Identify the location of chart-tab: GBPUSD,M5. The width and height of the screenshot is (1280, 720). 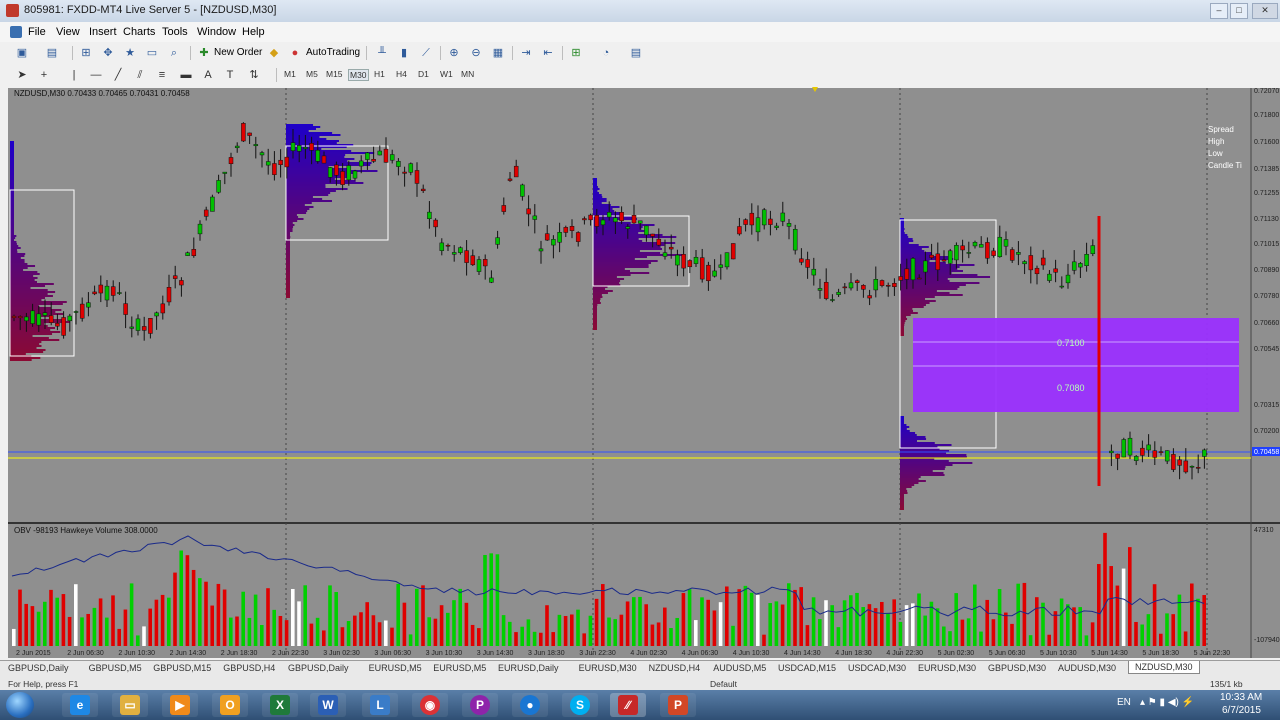
(115, 668).